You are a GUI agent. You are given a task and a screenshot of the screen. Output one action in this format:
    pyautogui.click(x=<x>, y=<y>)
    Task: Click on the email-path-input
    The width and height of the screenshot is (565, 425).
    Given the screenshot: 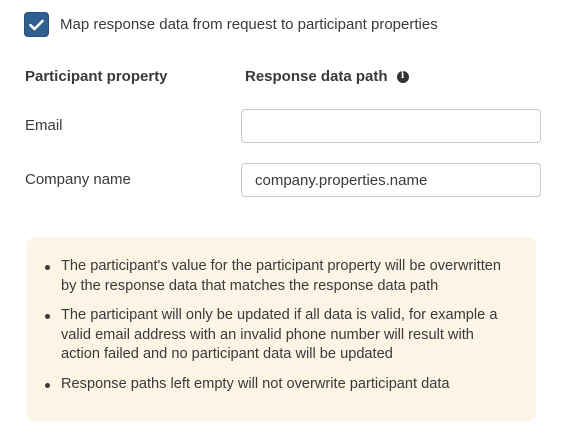 What is the action you would take?
    pyautogui.click(x=391, y=126)
    